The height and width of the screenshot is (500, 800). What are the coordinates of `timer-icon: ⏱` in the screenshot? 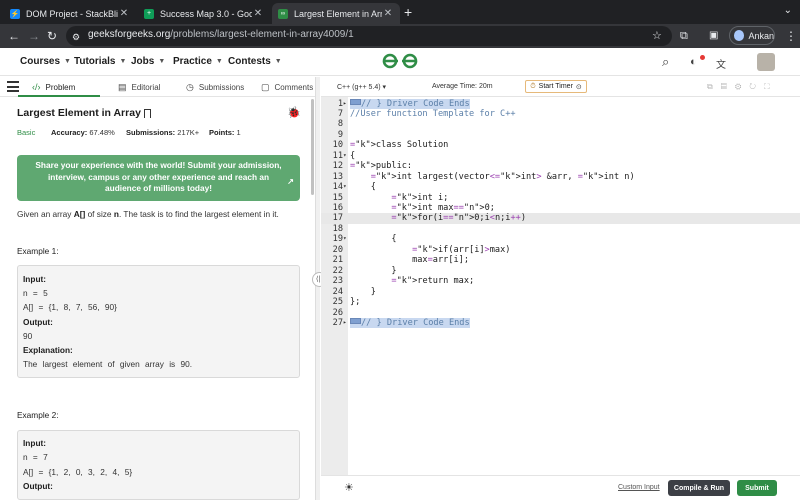 It's located at (533, 86).